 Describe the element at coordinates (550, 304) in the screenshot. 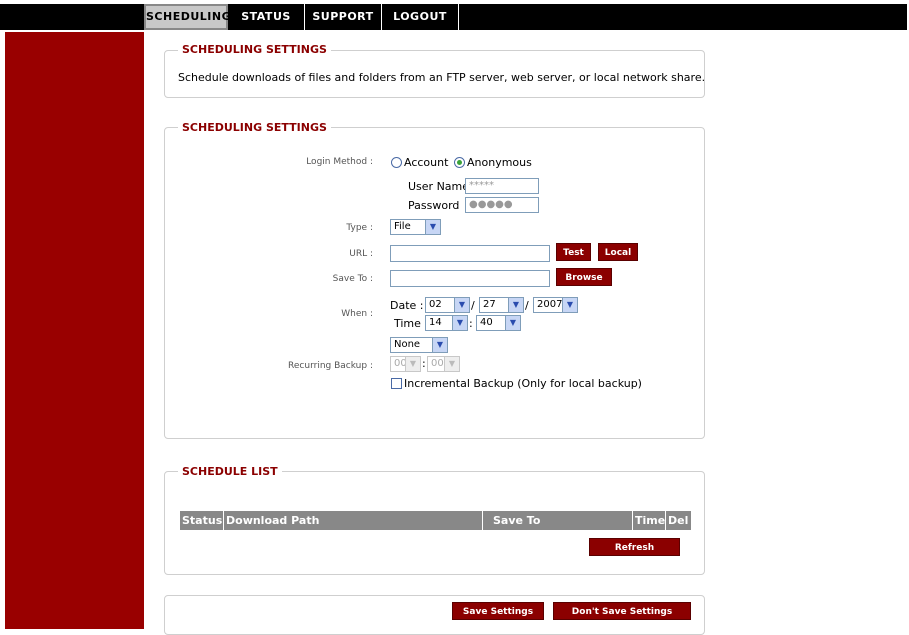

I see `date-year-value: 2007` at that location.